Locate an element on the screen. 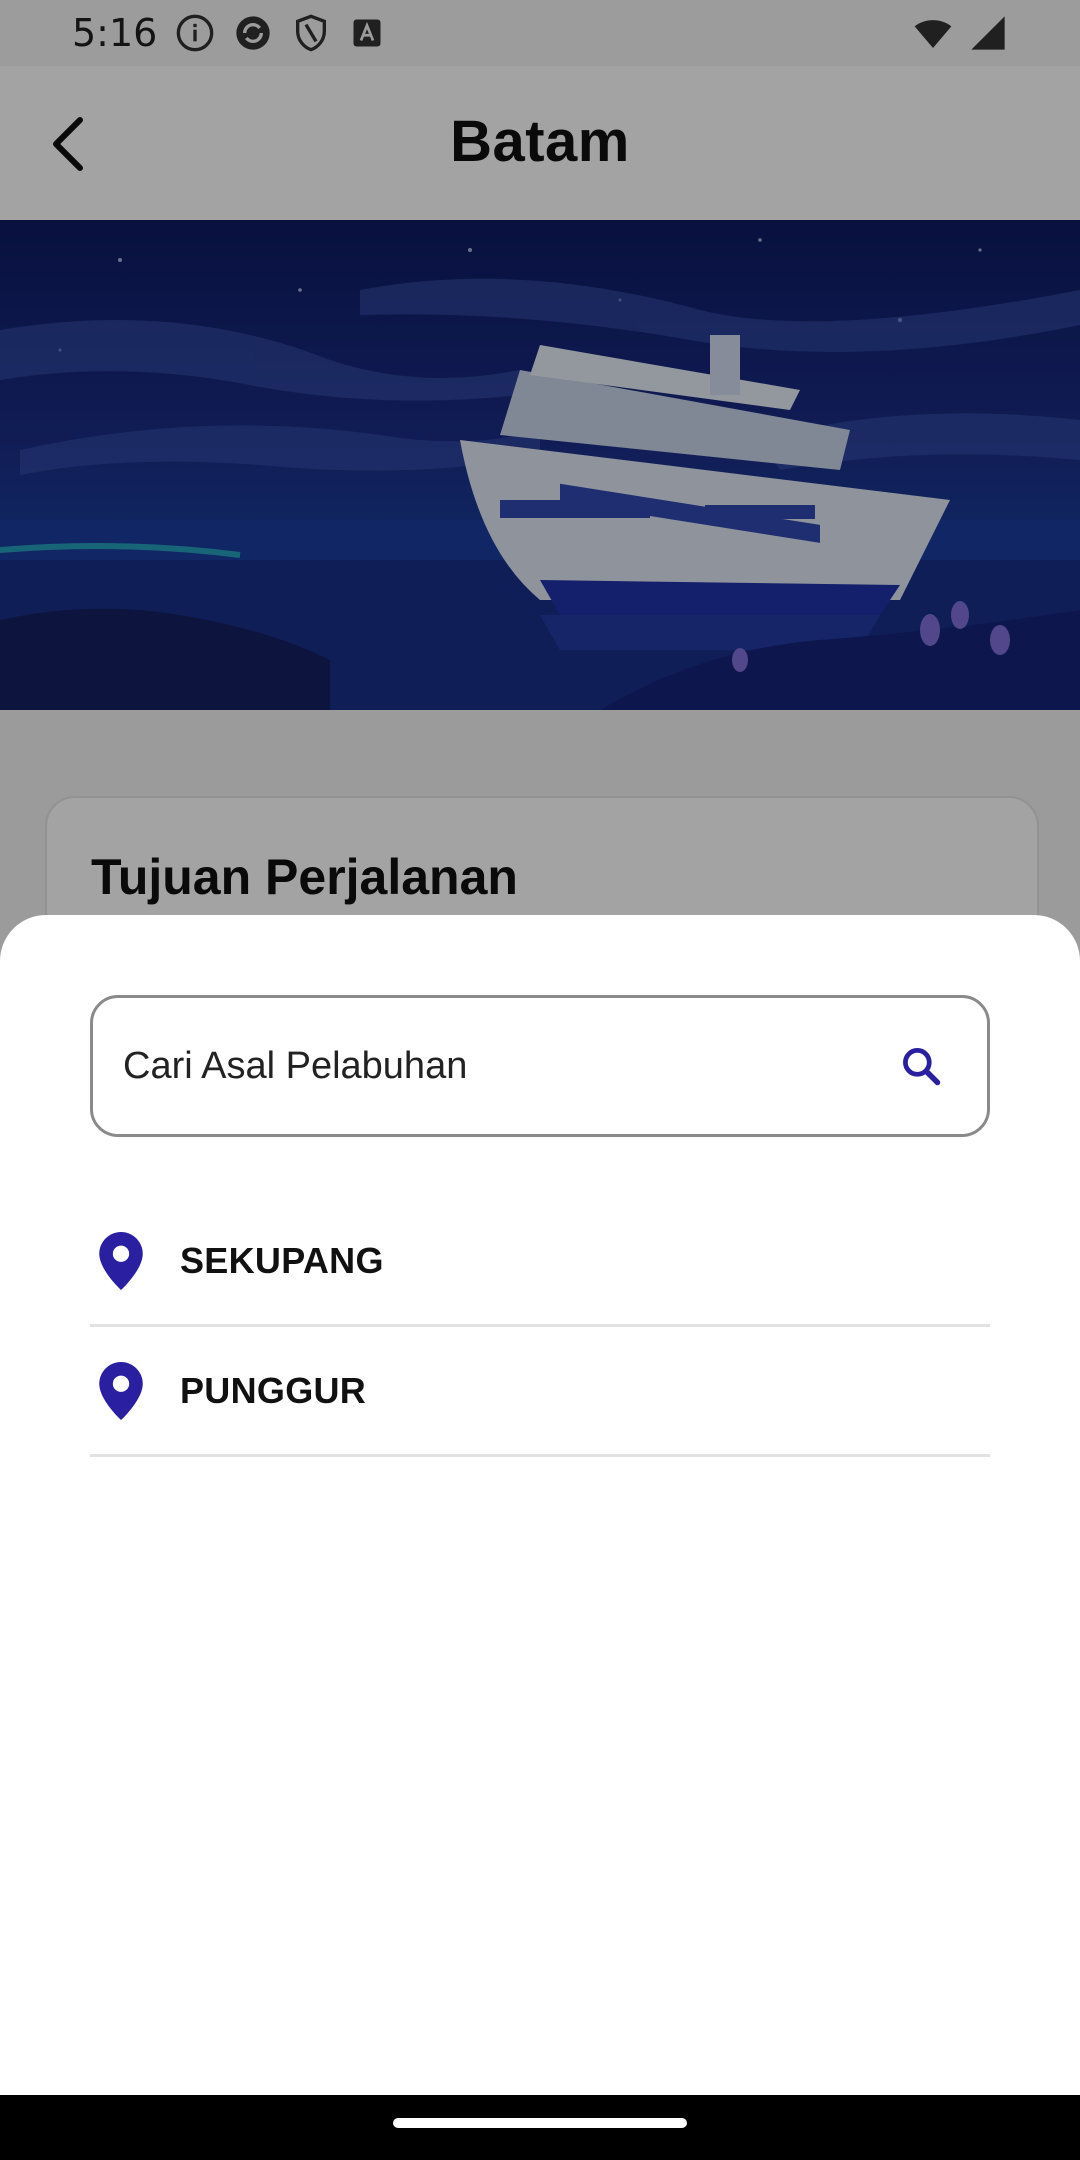  port-item-sekupang: SEKUPANG is located at coordinates (540, 1262).